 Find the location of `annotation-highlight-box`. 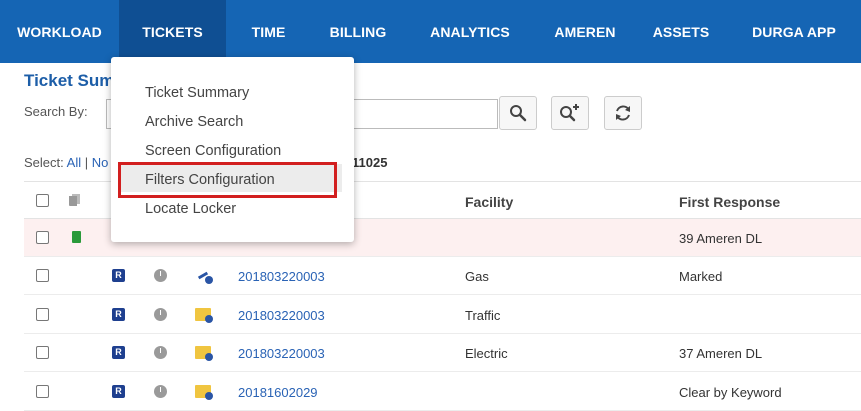

annotation-highlight-box is located at coordinates (227, 180).